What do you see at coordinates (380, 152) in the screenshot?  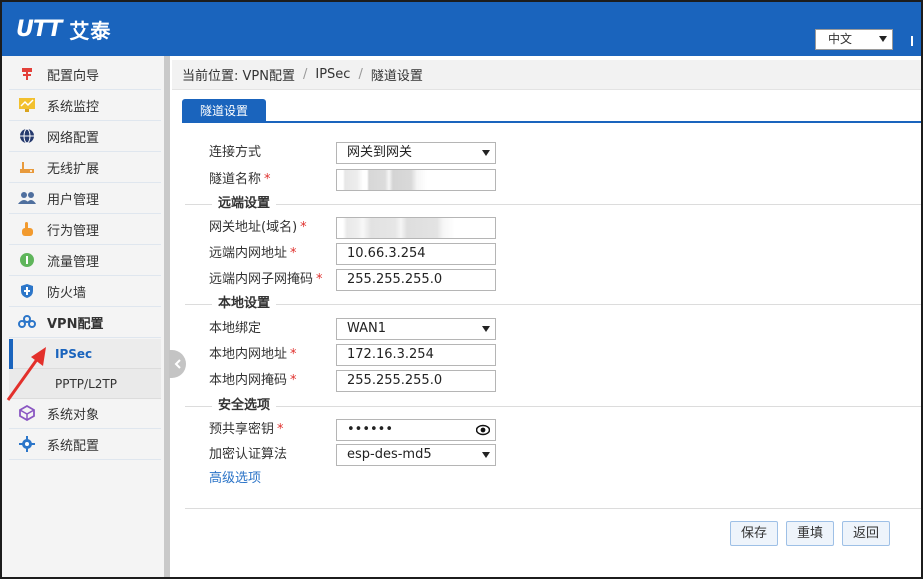 I see `connection-type-value: 网关到网关` at bounding box center [380, 152].